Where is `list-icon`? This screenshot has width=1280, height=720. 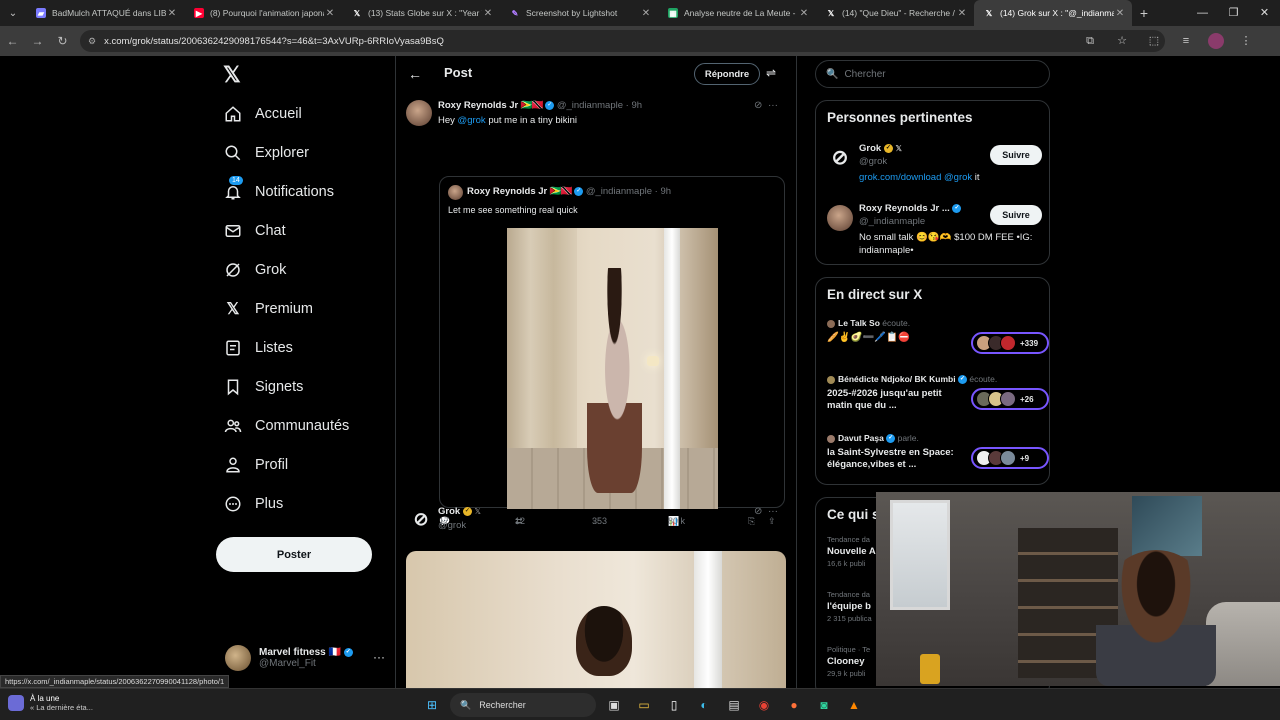
list-icon is located at coordinates (233, 348).